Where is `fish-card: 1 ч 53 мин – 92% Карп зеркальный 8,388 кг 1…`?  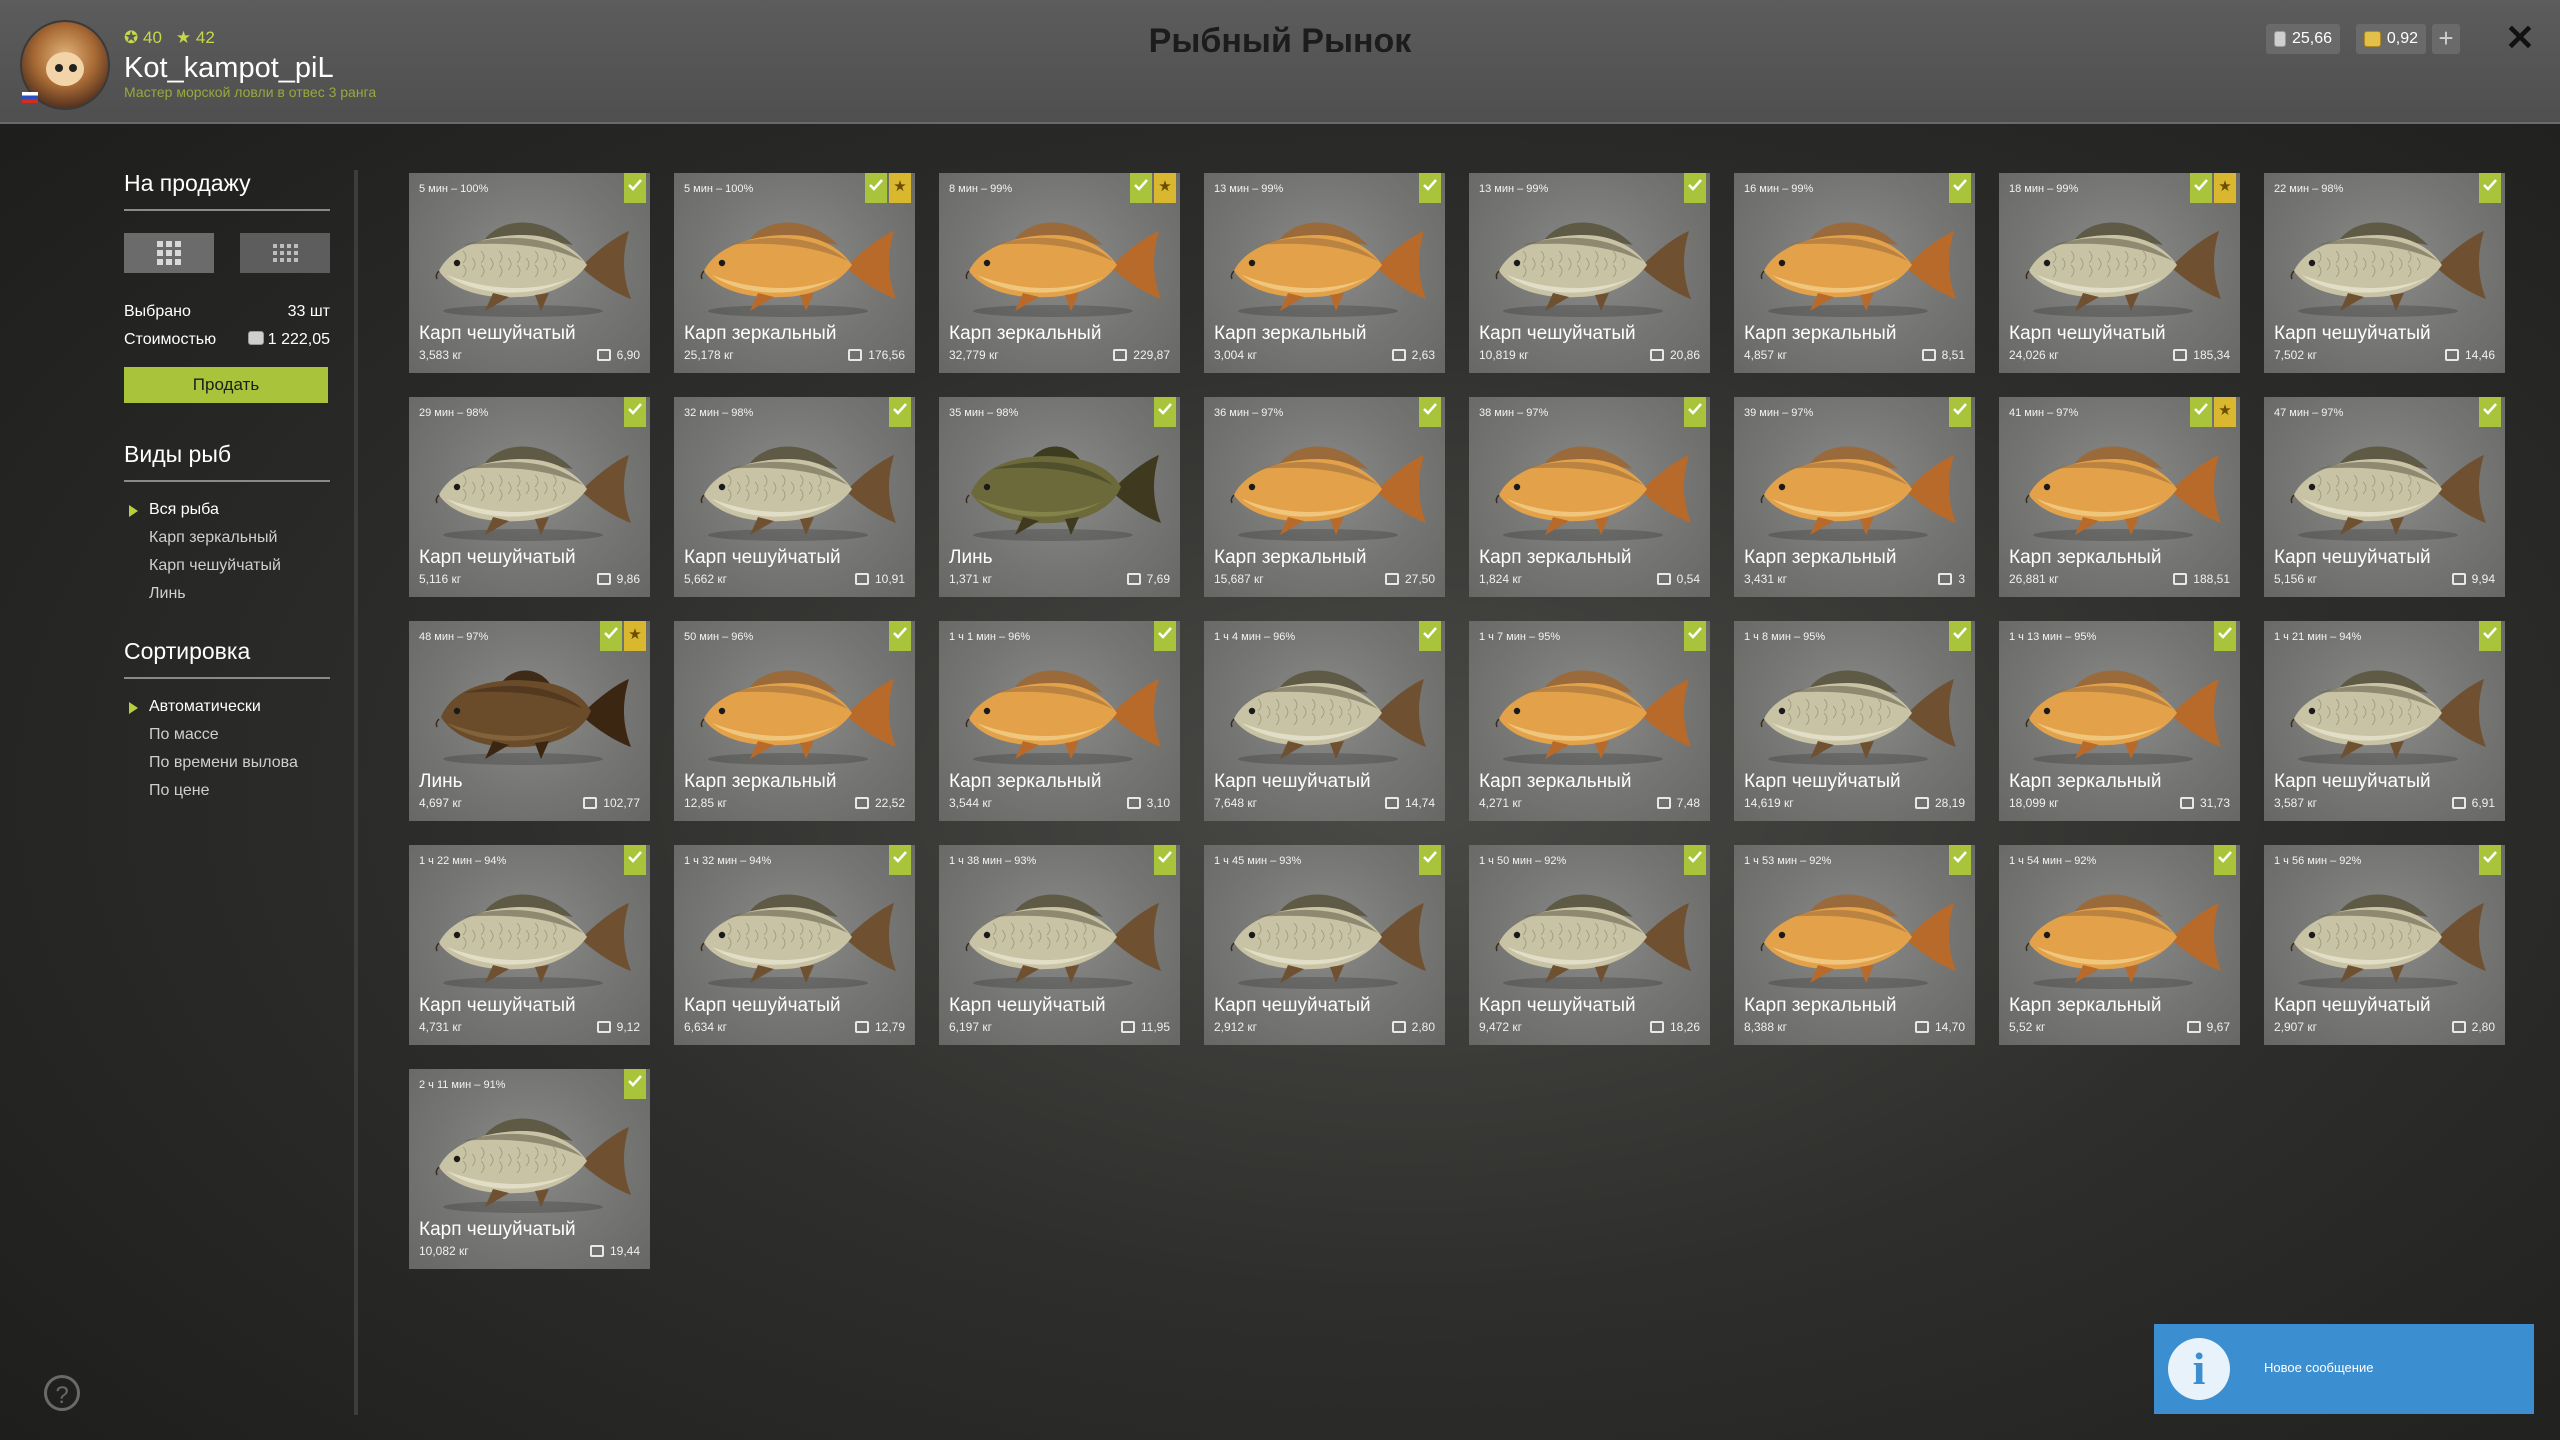
fish-card: 1 ч 53 мин – 92% Карп зеркальный 8,388 кг 1… is located at coordinates (1854, 945).